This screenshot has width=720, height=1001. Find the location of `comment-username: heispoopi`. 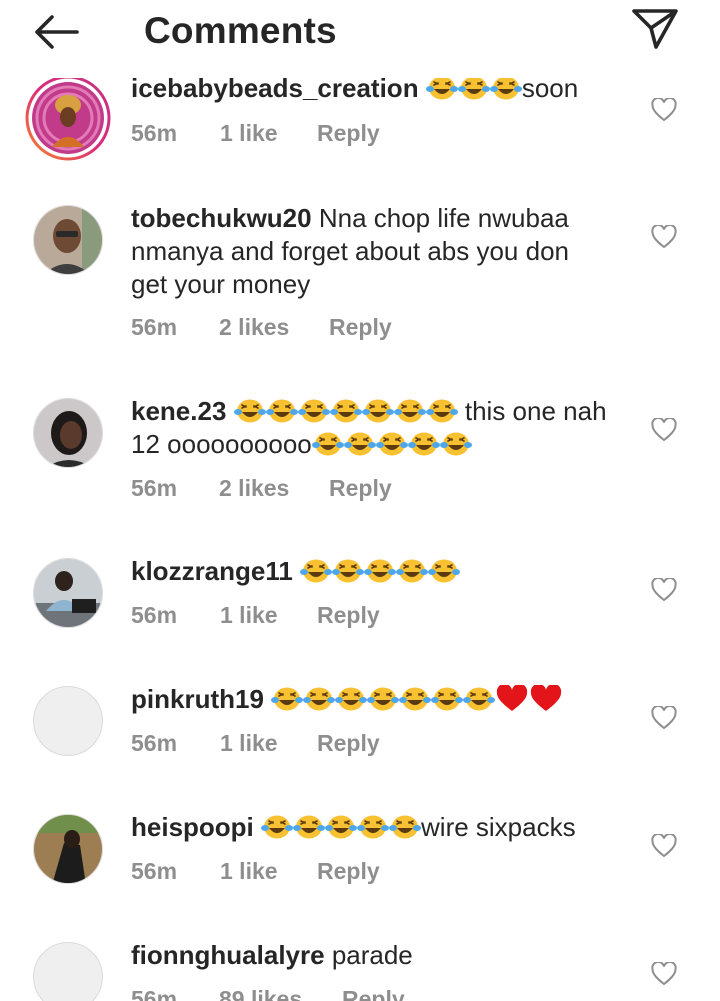

comment-username: heispoopi is located at coordinates (192, 827).